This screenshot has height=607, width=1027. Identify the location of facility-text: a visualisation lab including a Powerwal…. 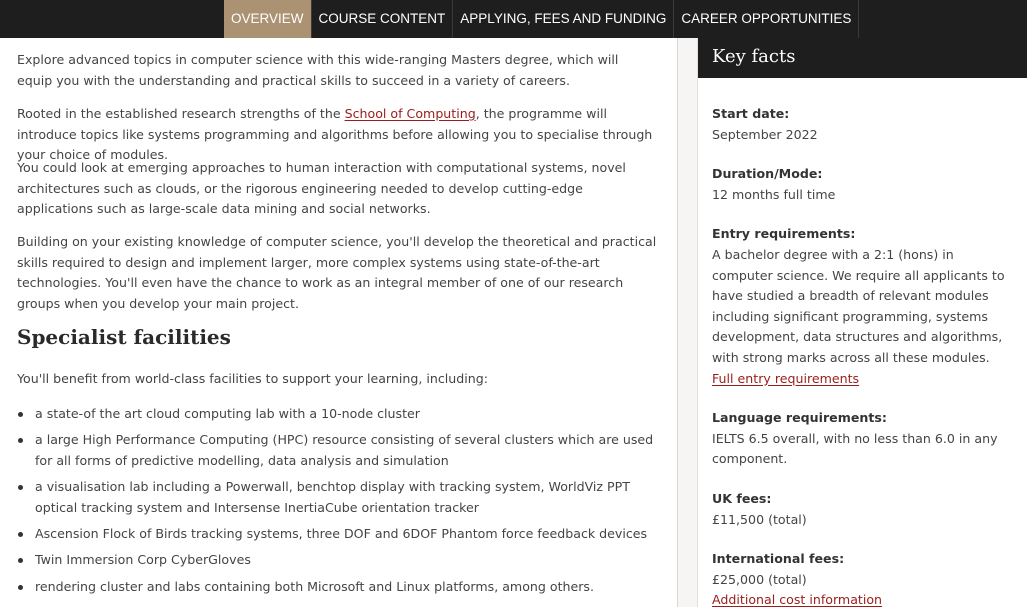
(332, 497).